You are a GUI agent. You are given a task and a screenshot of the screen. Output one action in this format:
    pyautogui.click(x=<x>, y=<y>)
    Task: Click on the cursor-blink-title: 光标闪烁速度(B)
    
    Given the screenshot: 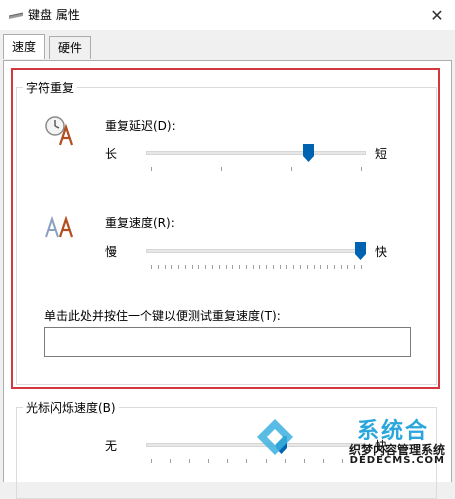 What is the action you would take?
    pyautogui.click(x=71, y=407)
    